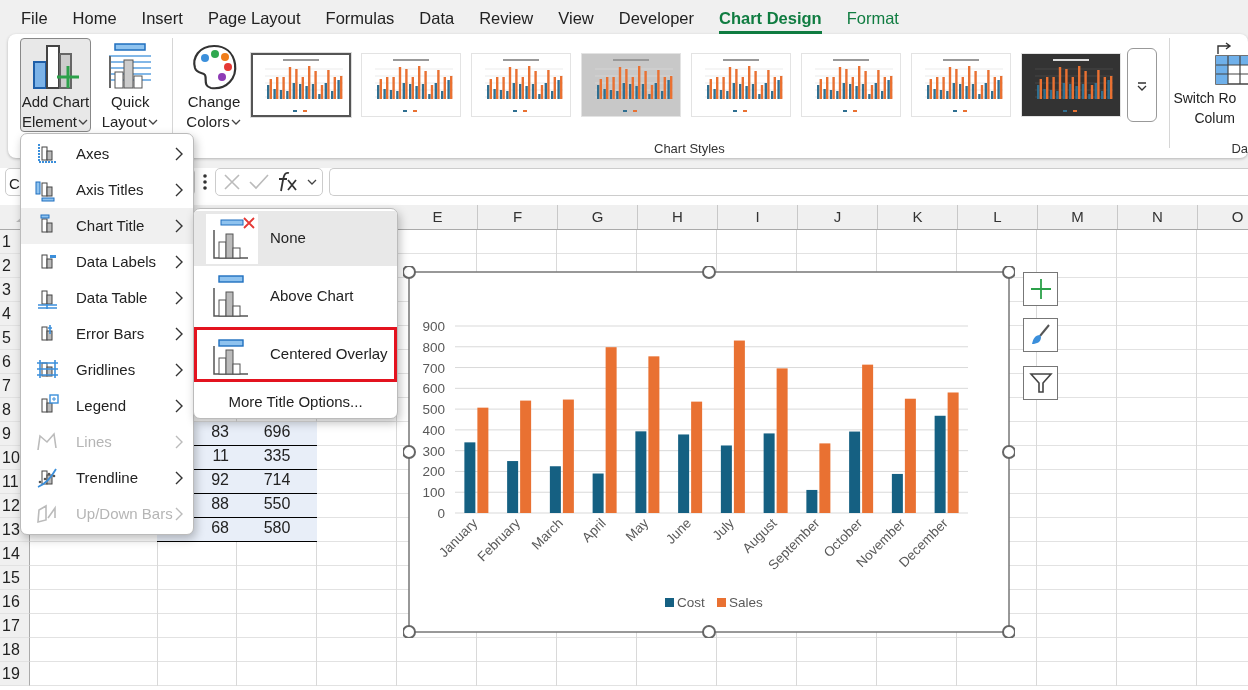 The height and width of the screenshot is (690, 1248). What do you see at coordinates (437, 17) in the screenshot?
I see `ribbon-tab: Data` at bounding box center [437, 17].